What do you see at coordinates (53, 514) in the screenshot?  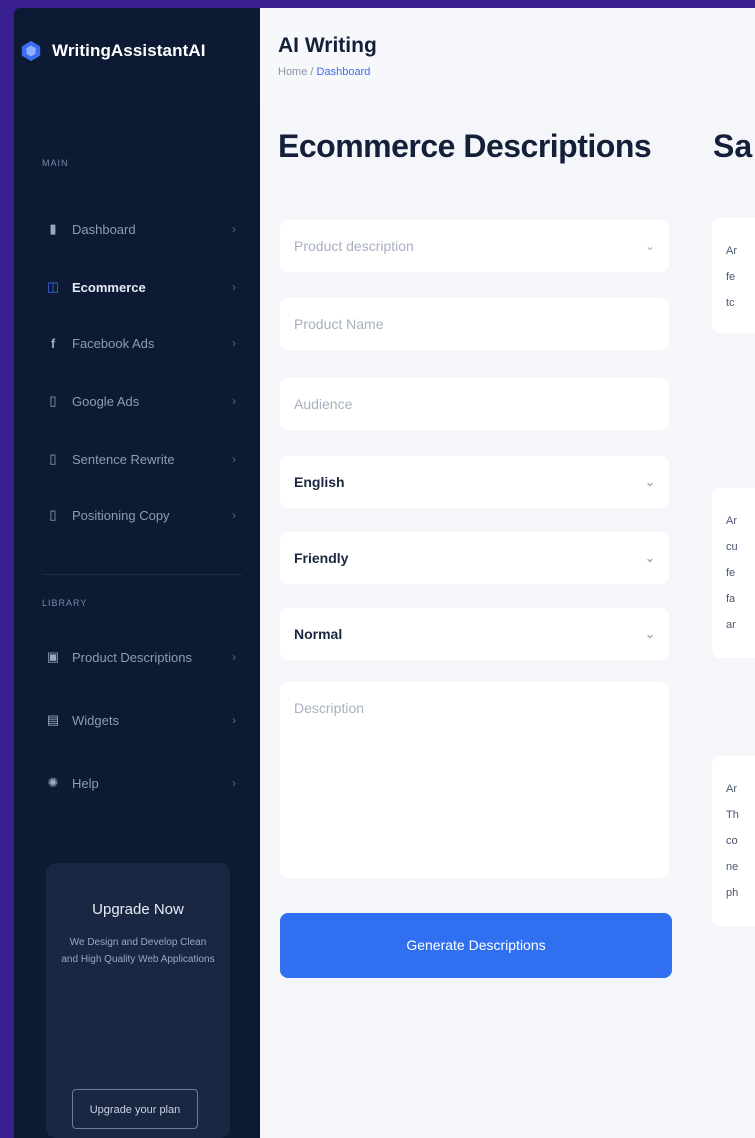 I see `document-icon: ▯` at bounding box center [53, 514].